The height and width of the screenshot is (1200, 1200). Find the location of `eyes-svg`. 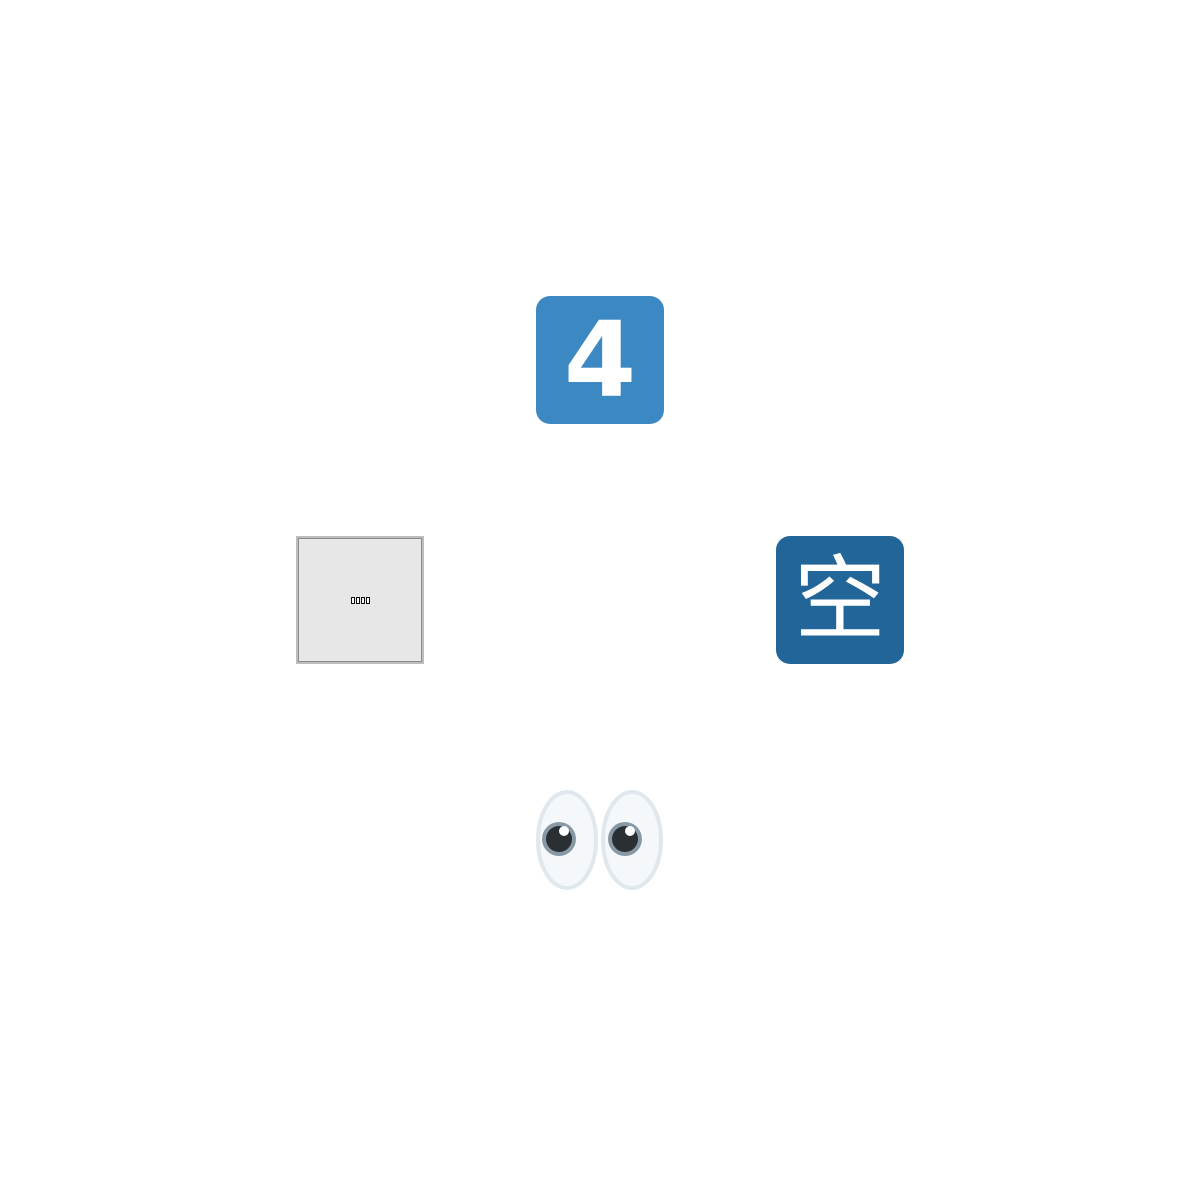

eyes-svg is located at coordinates (599, 840).